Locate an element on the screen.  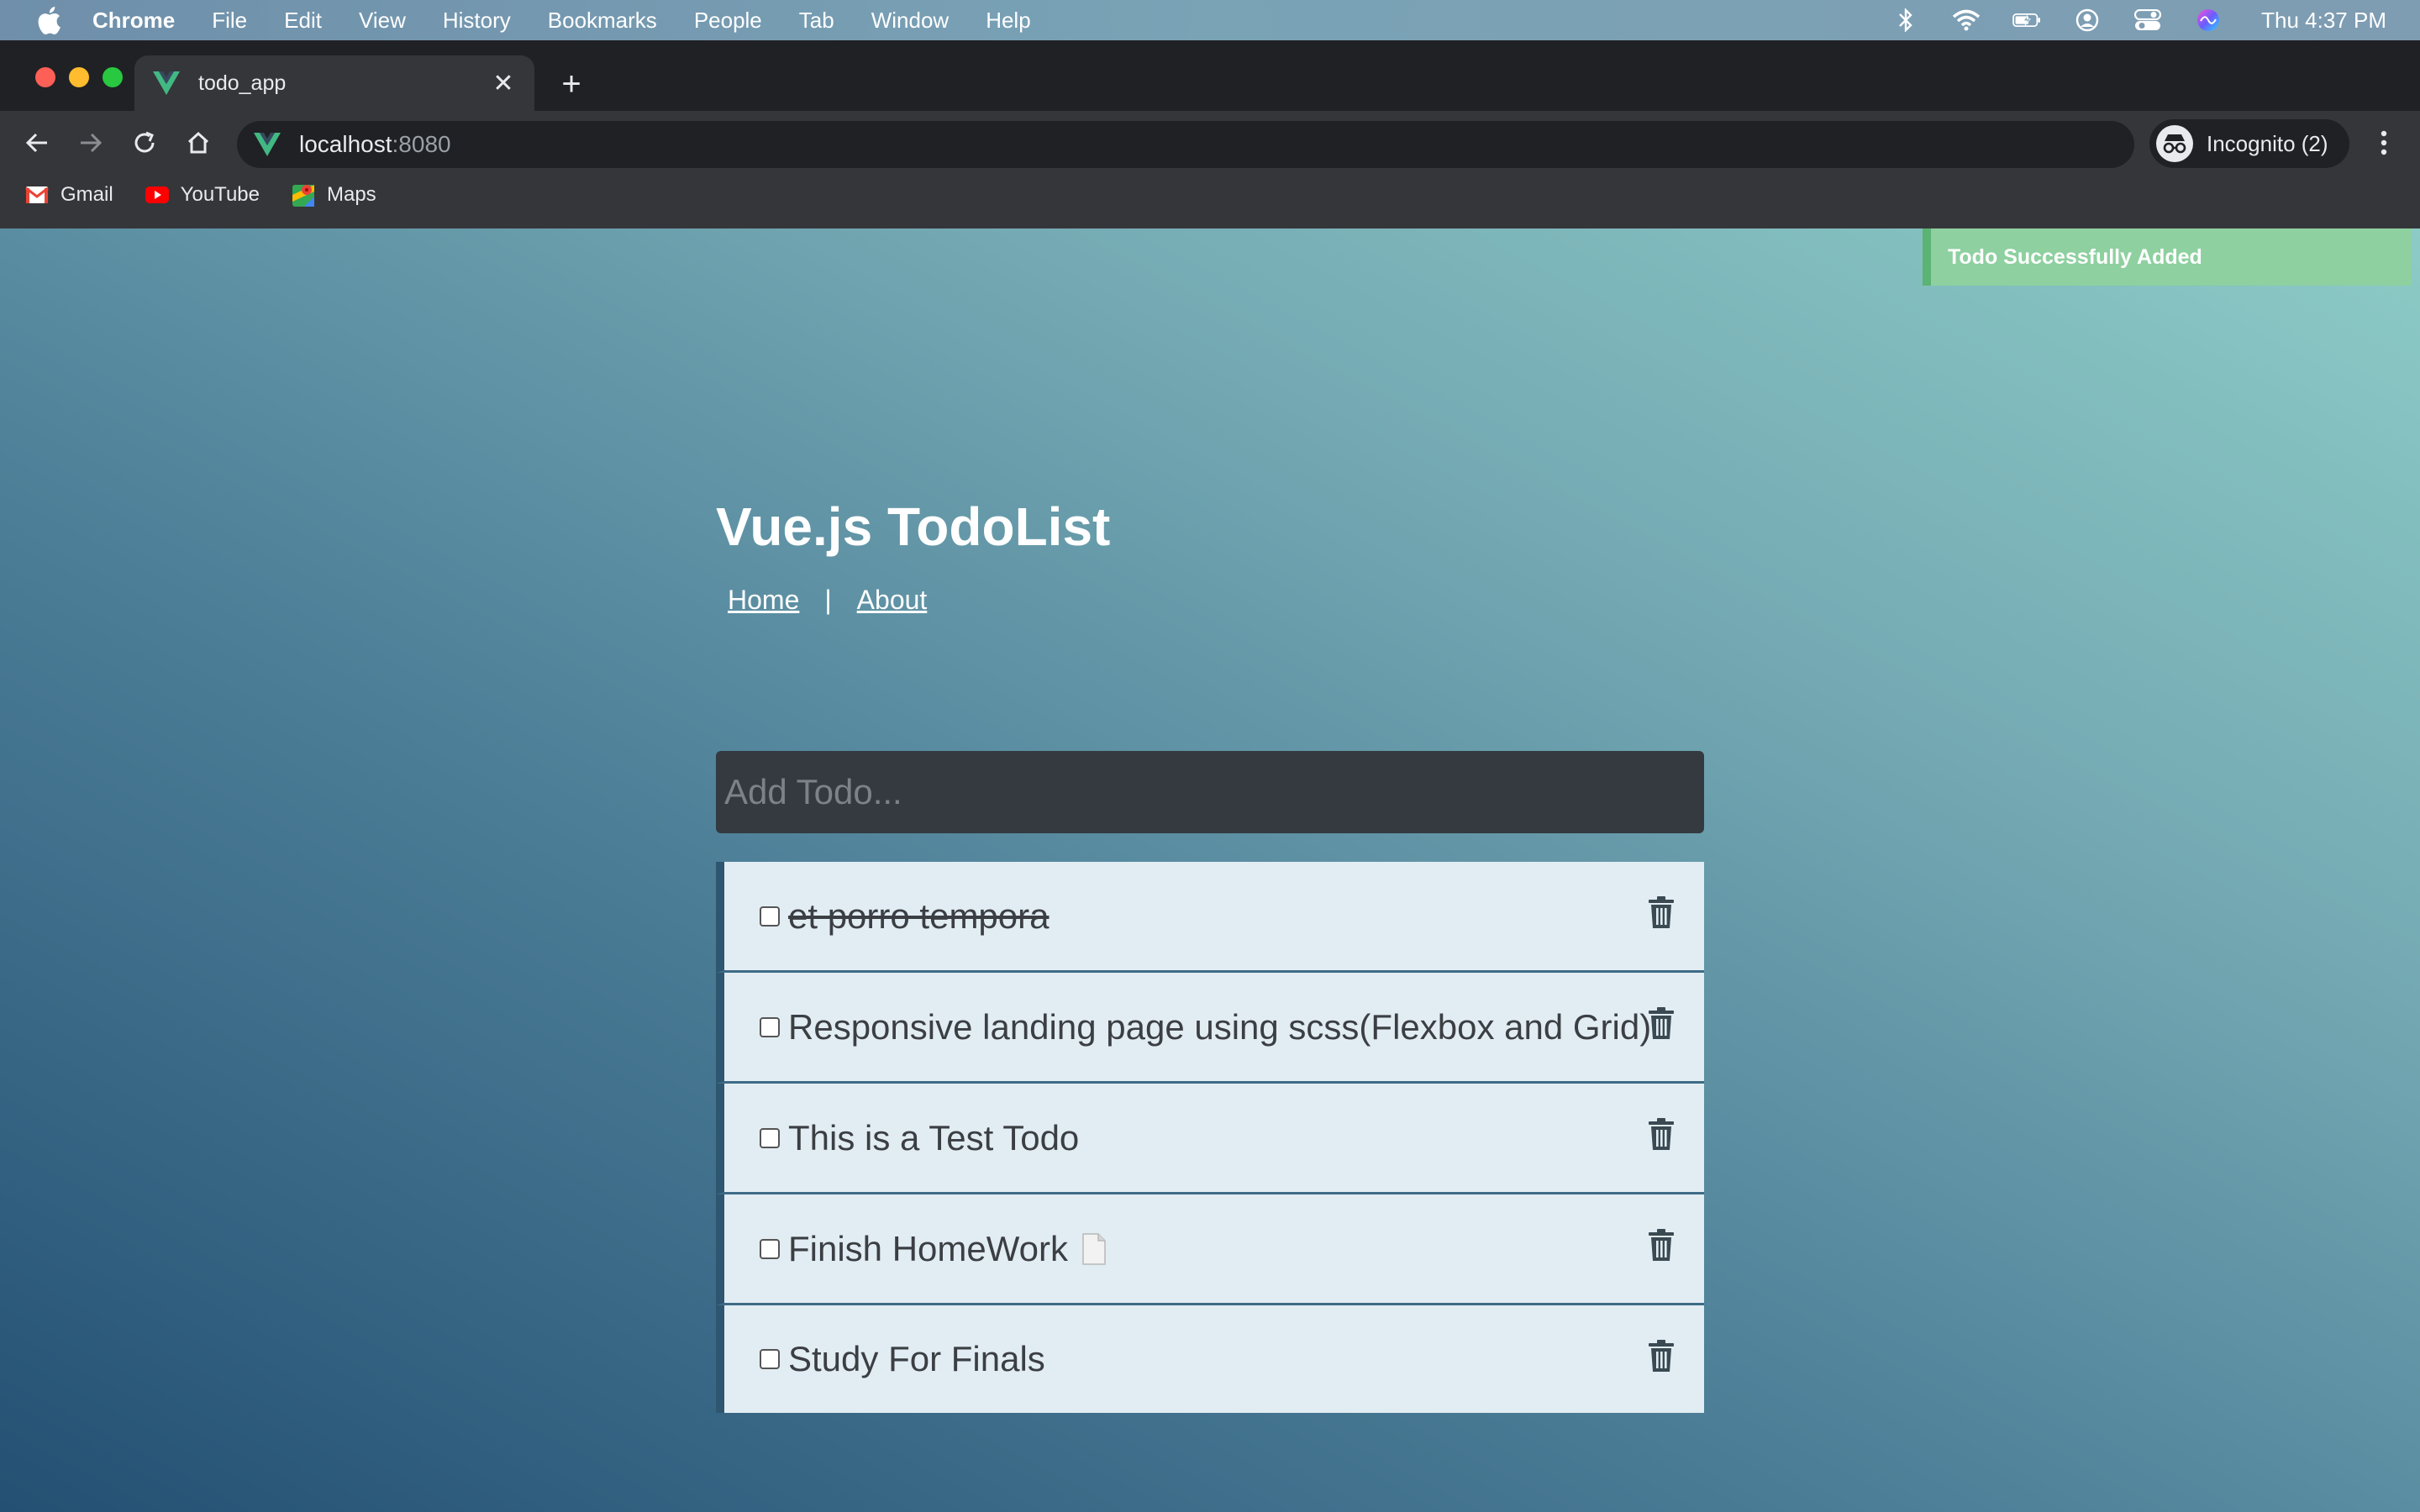
close-window-button is located at coordinates (45, 77).